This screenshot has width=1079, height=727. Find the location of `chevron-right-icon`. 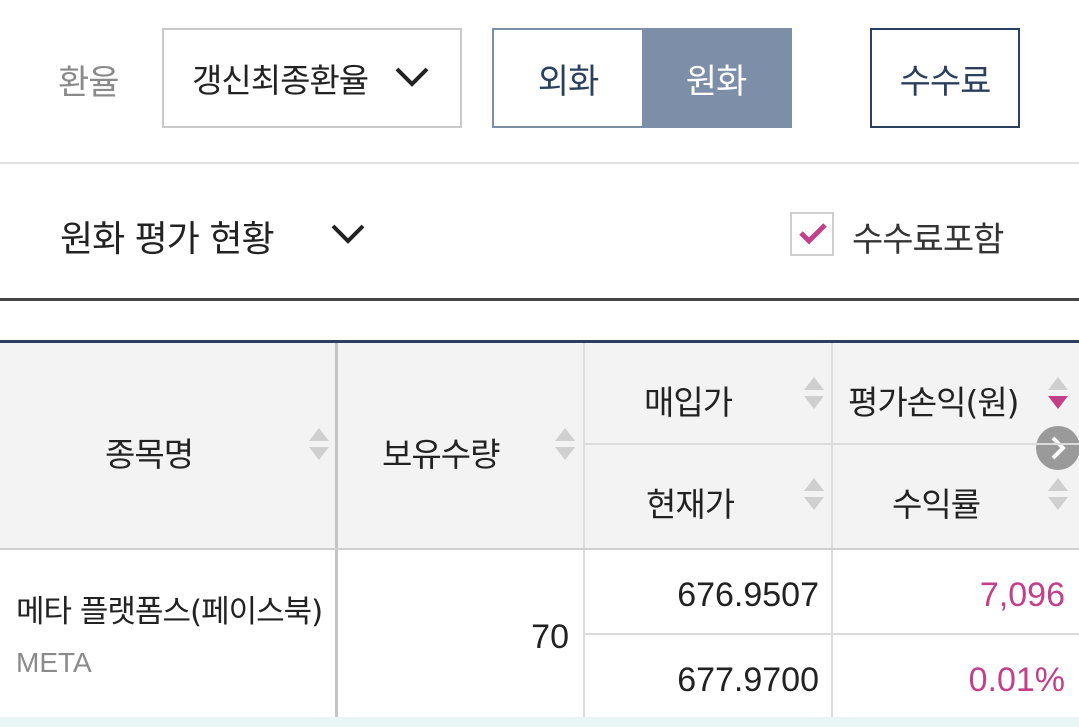

chevron-right-icon is located at coordinates (1058, 448).